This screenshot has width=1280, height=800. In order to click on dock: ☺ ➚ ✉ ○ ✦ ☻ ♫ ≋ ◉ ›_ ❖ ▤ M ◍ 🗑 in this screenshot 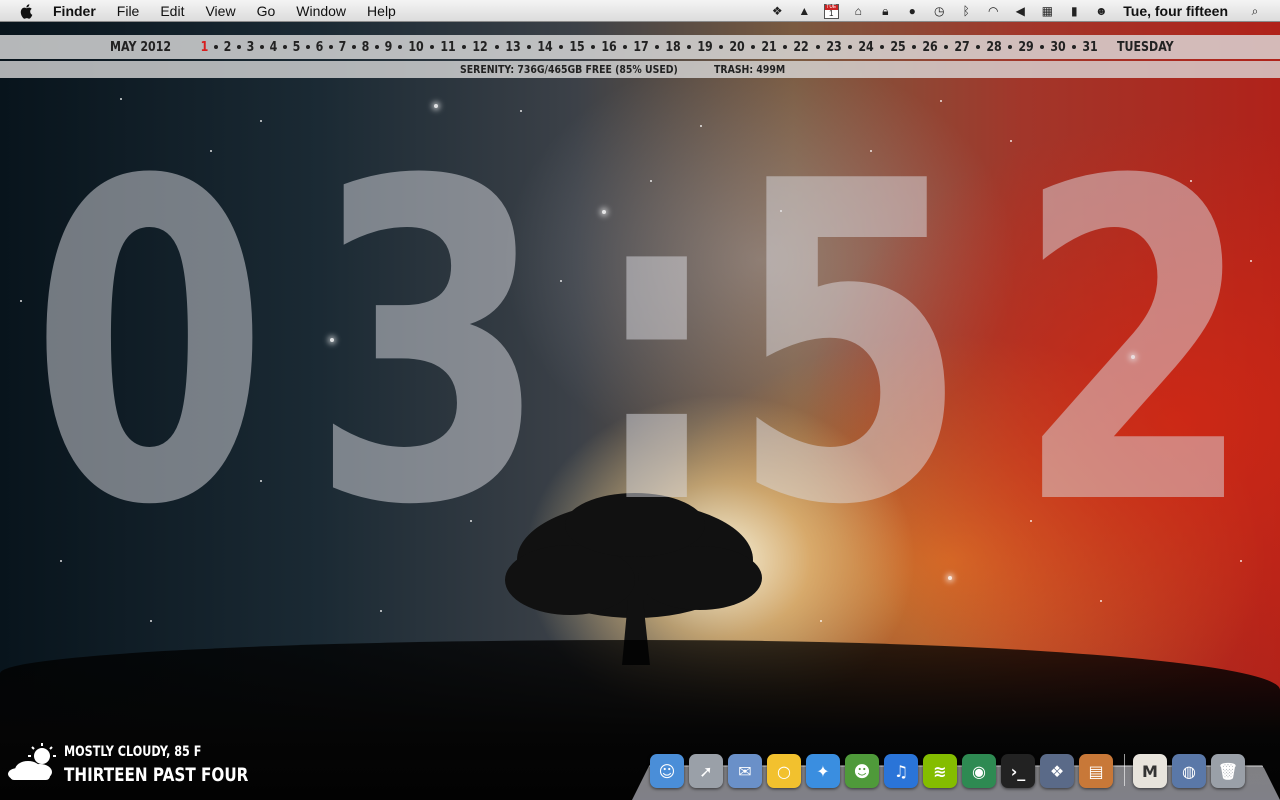, I will do `click(950, 768)`.